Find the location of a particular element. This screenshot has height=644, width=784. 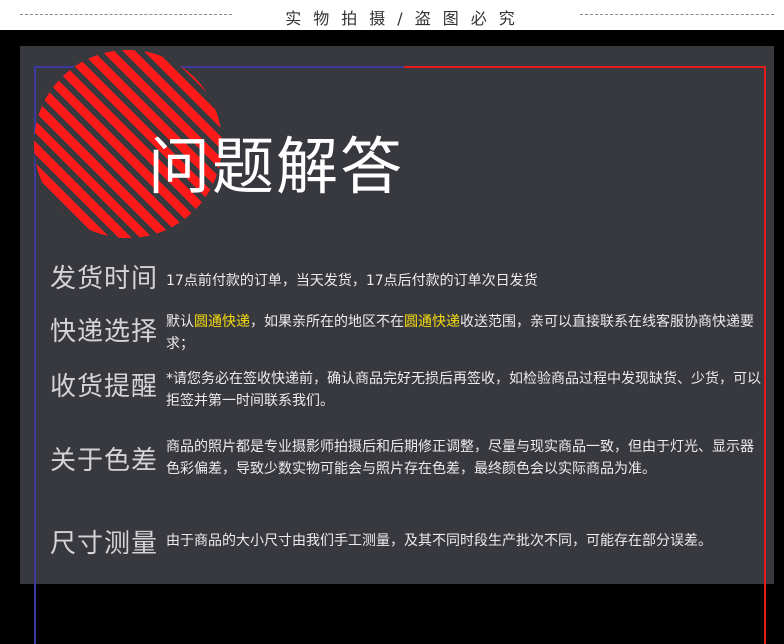

faq-label-size-measurement: 尺寸测量 is located at coordinates (104, 544).